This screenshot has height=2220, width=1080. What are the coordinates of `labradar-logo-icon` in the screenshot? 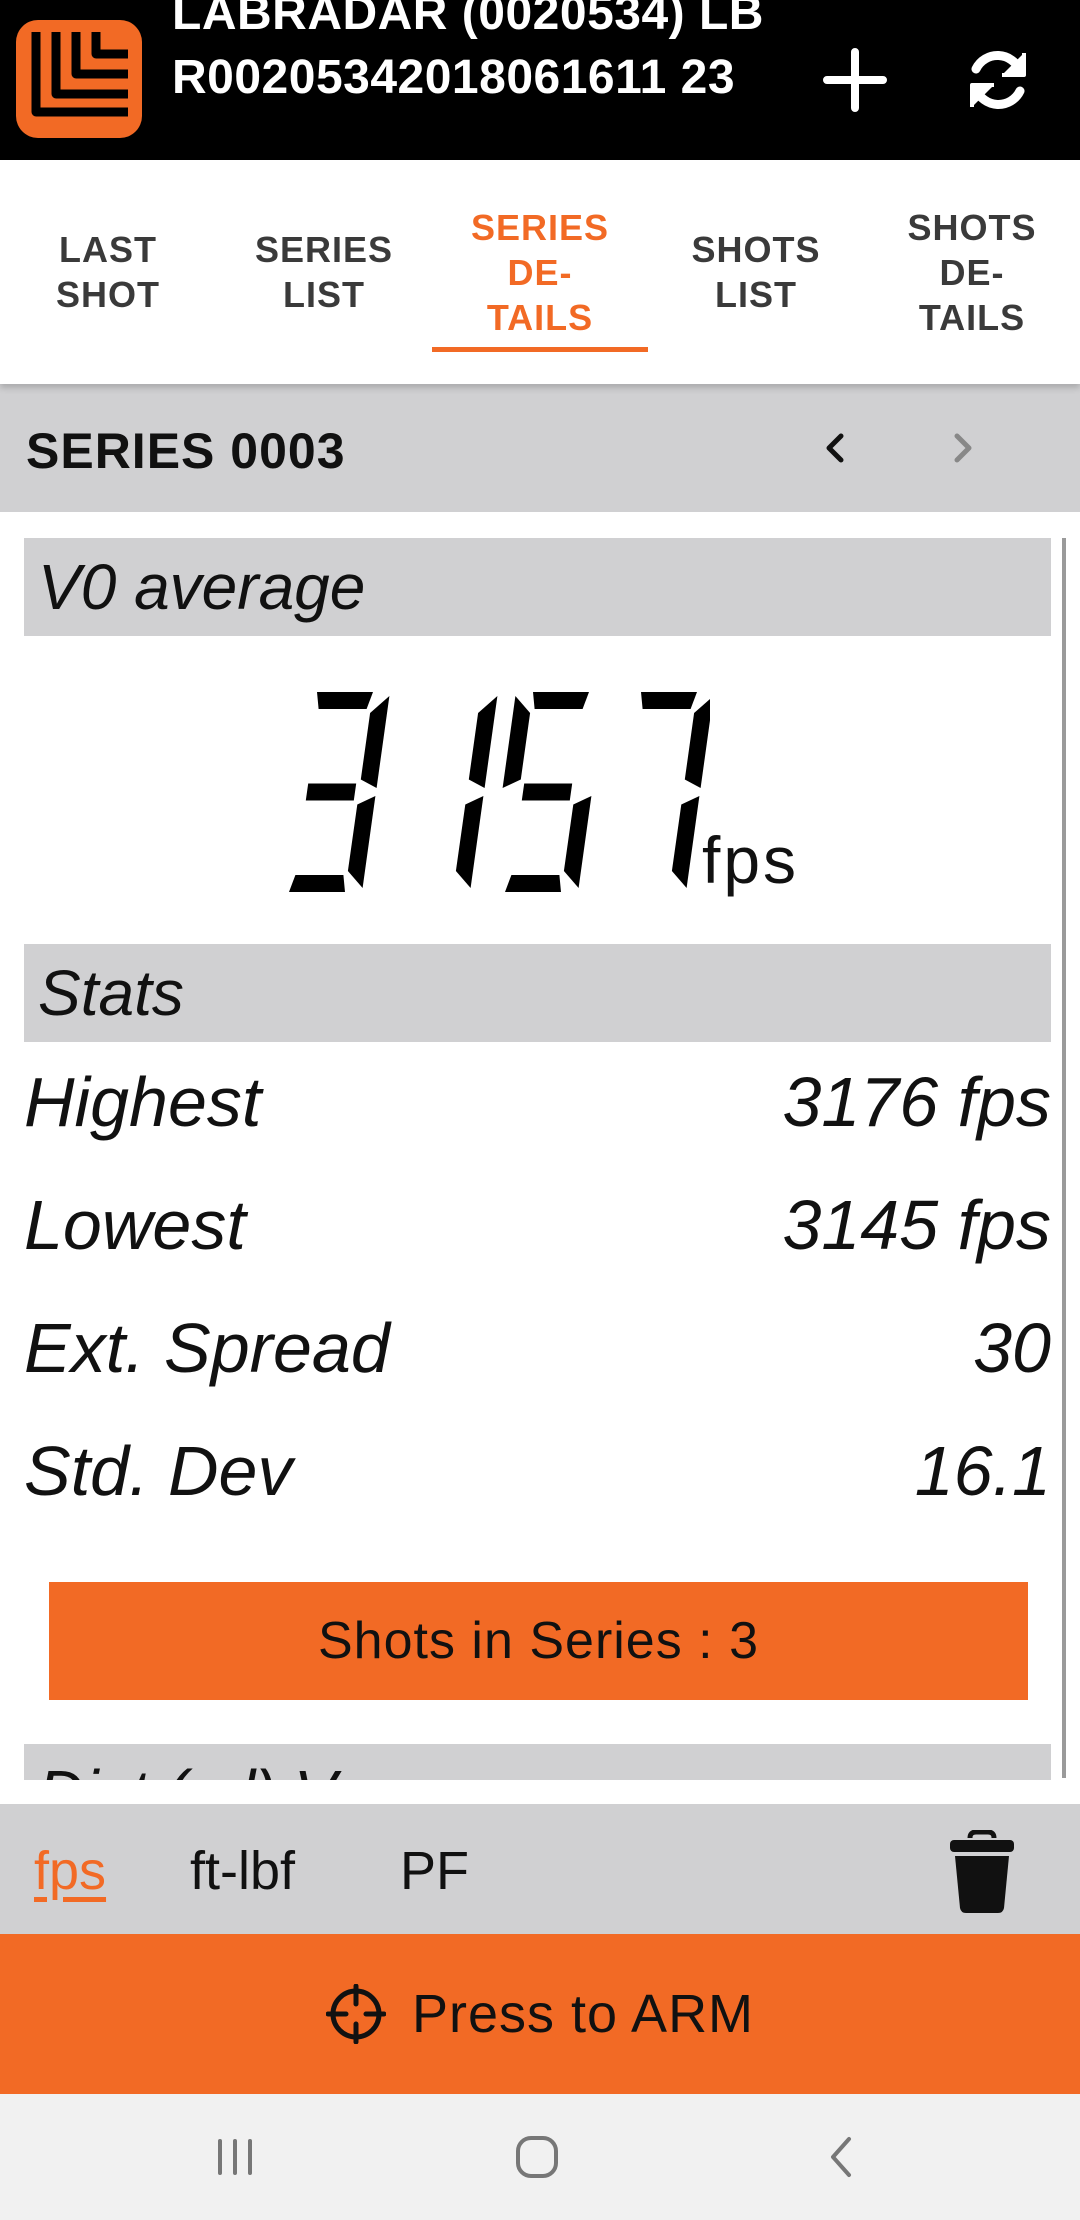 It's located at (79, 79).